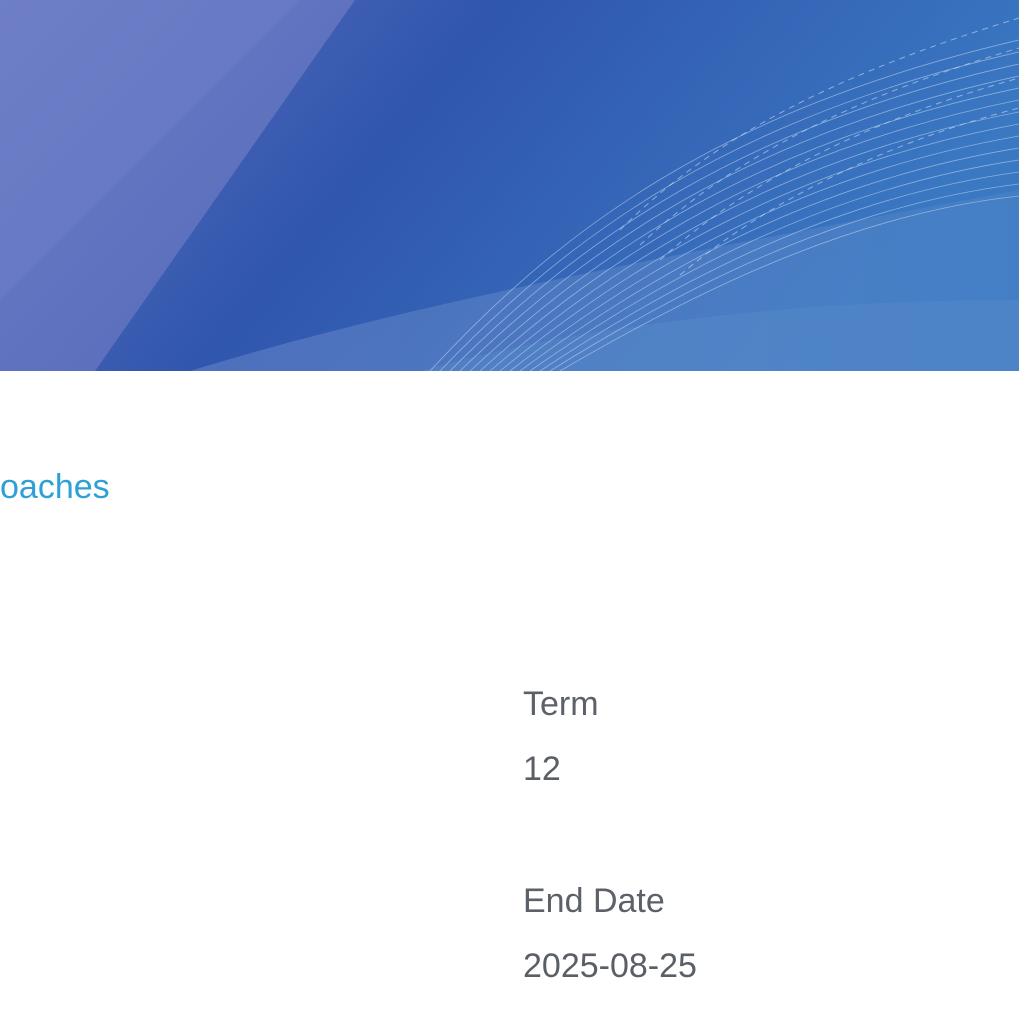 The width and height of the screenshot is (1019, 1022). Describe the element at coordinates (55, 487) in the screenshot. I see `page-title: oaches` at that location.